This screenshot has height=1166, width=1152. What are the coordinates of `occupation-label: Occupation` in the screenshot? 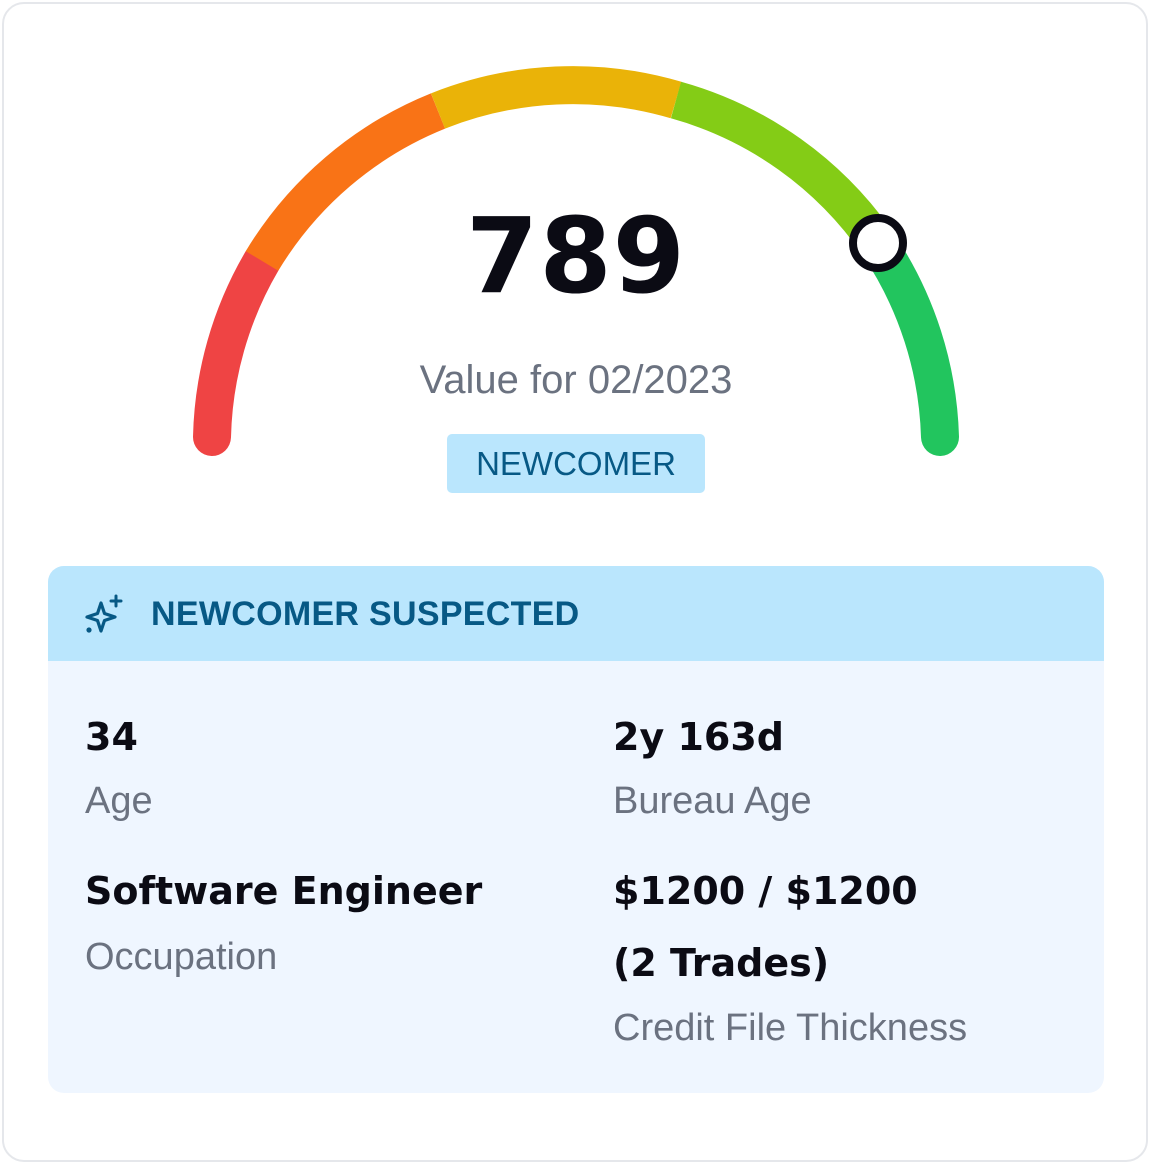 It's located at (181, 957).